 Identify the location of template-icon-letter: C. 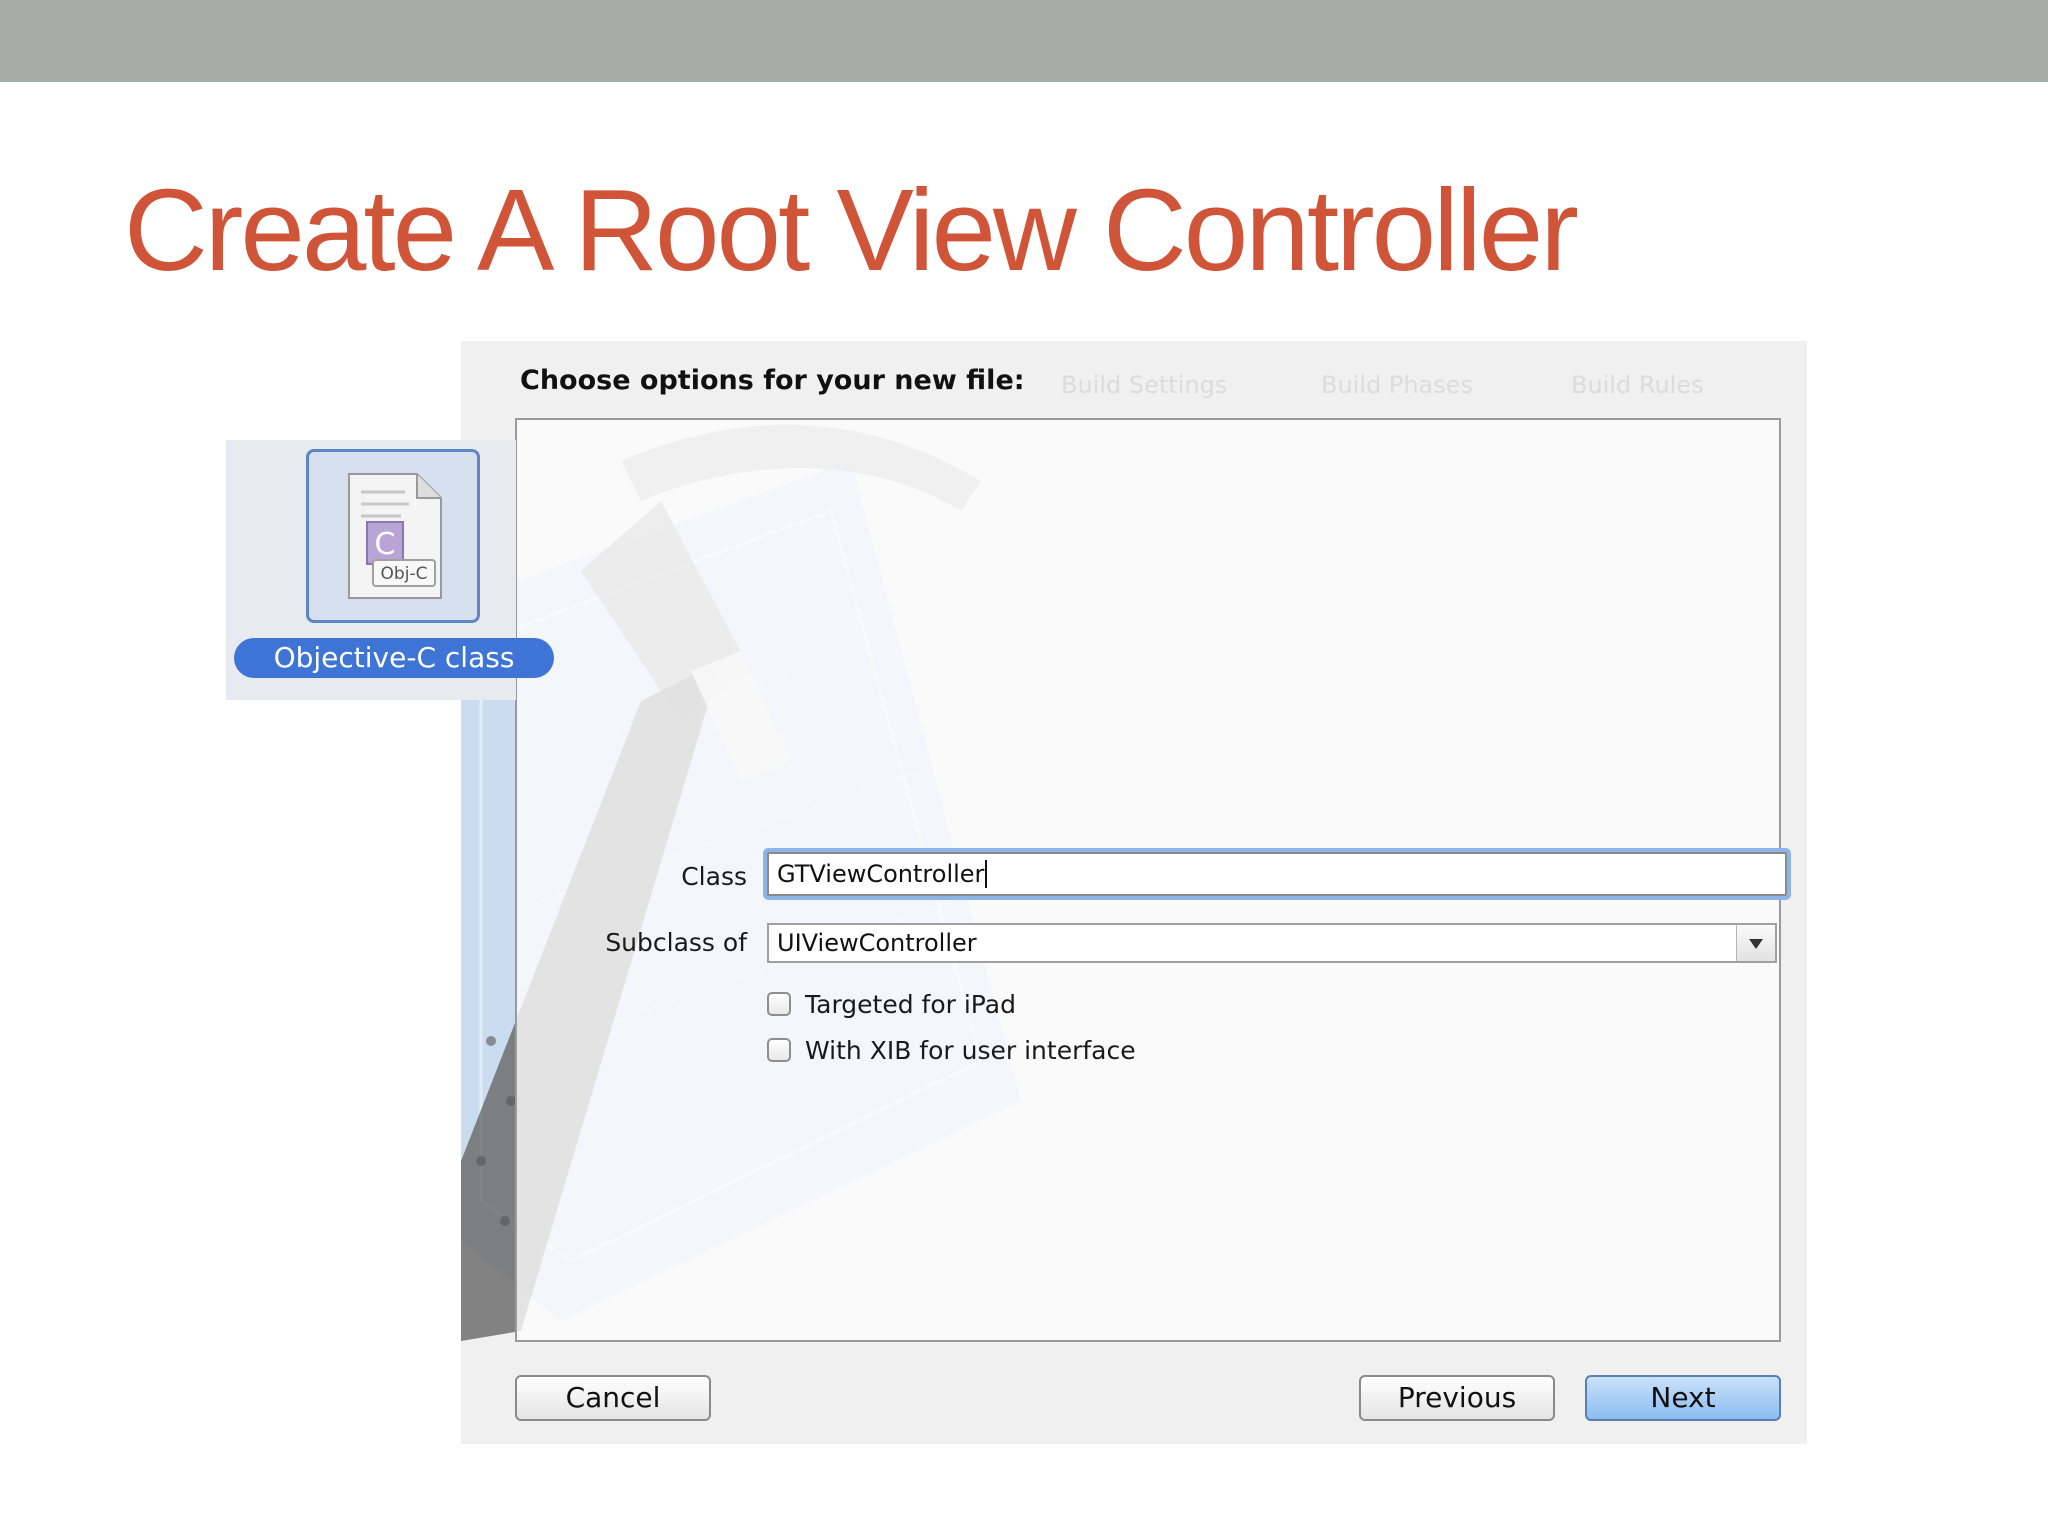
(385, 544).